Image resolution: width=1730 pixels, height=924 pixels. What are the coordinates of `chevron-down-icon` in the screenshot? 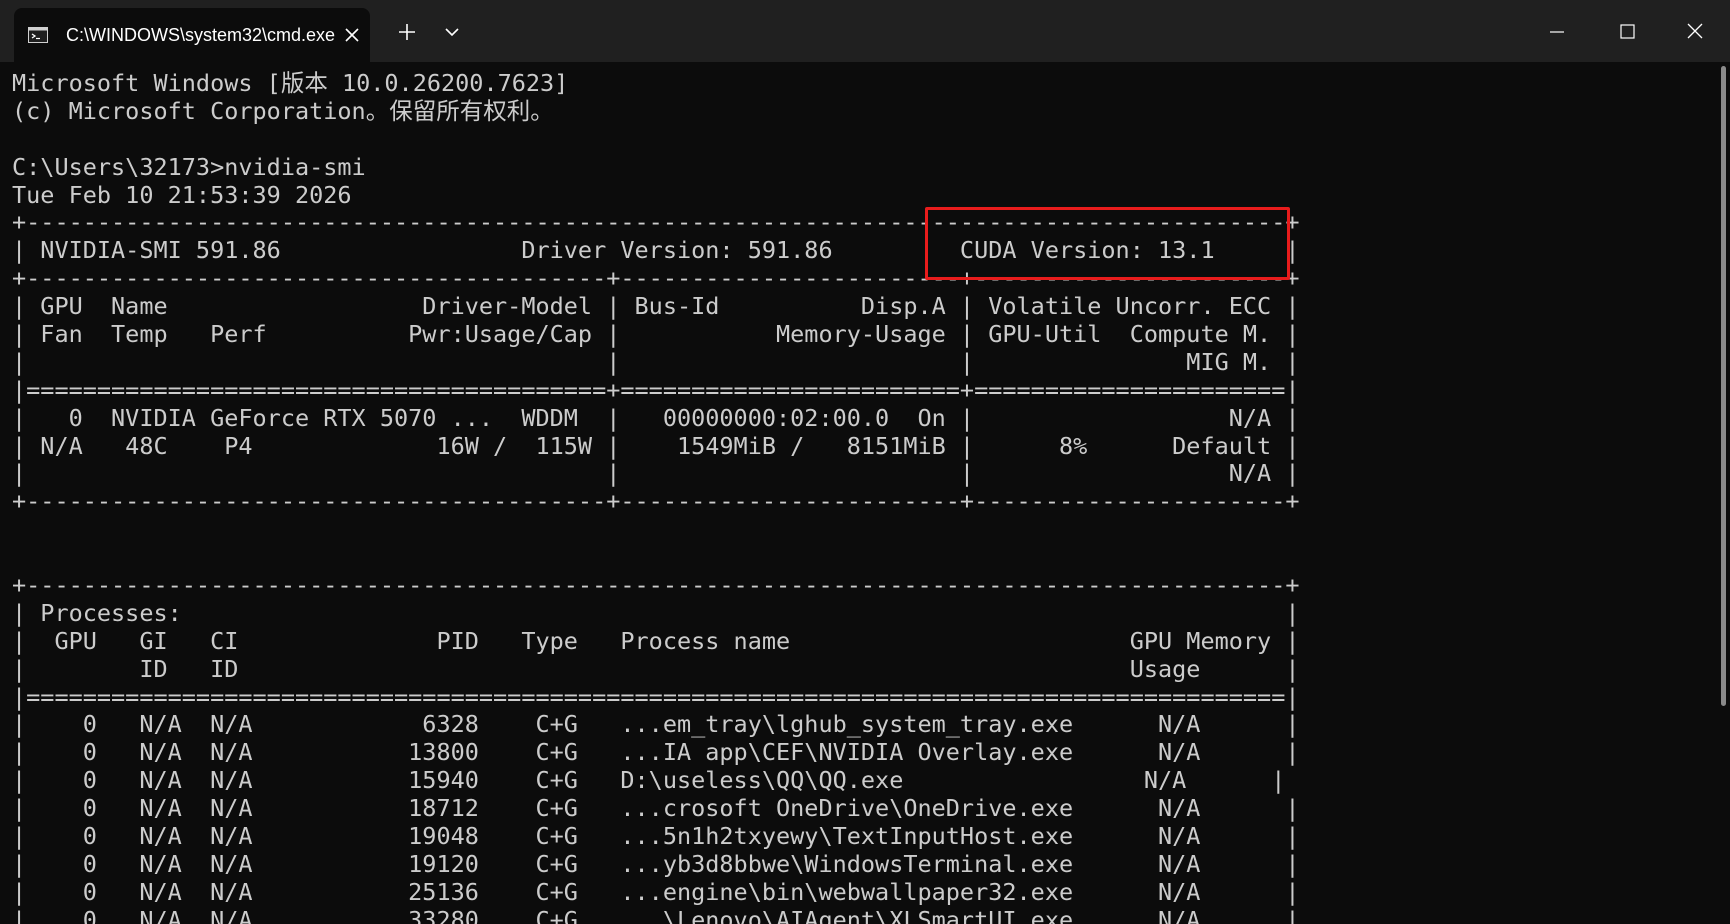 It's located at (452, 32).